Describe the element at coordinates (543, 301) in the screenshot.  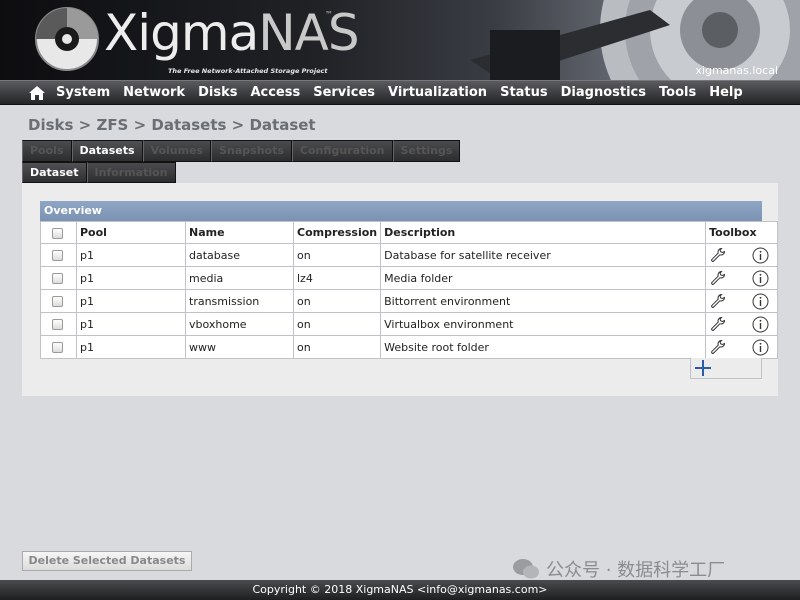
I see `cell-description: Bittorrent environment` at that location.